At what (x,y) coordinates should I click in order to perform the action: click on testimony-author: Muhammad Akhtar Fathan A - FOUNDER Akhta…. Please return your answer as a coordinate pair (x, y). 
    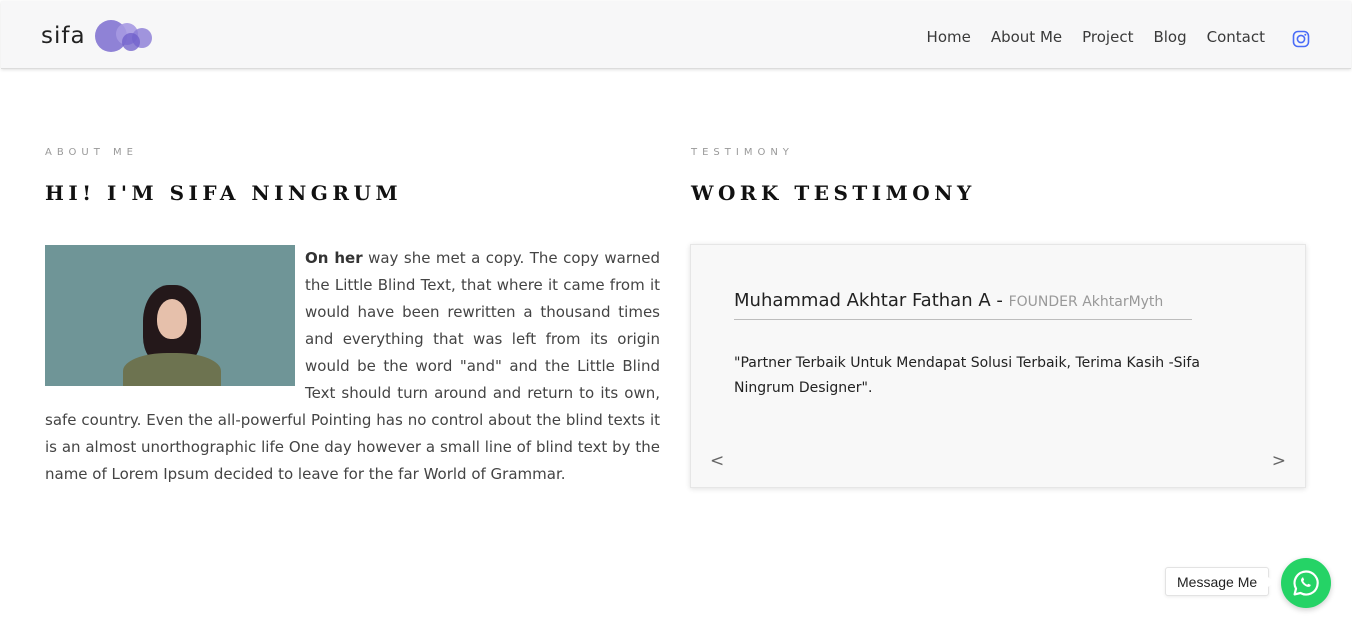
    Looking at the image, I should click on (963, 305).